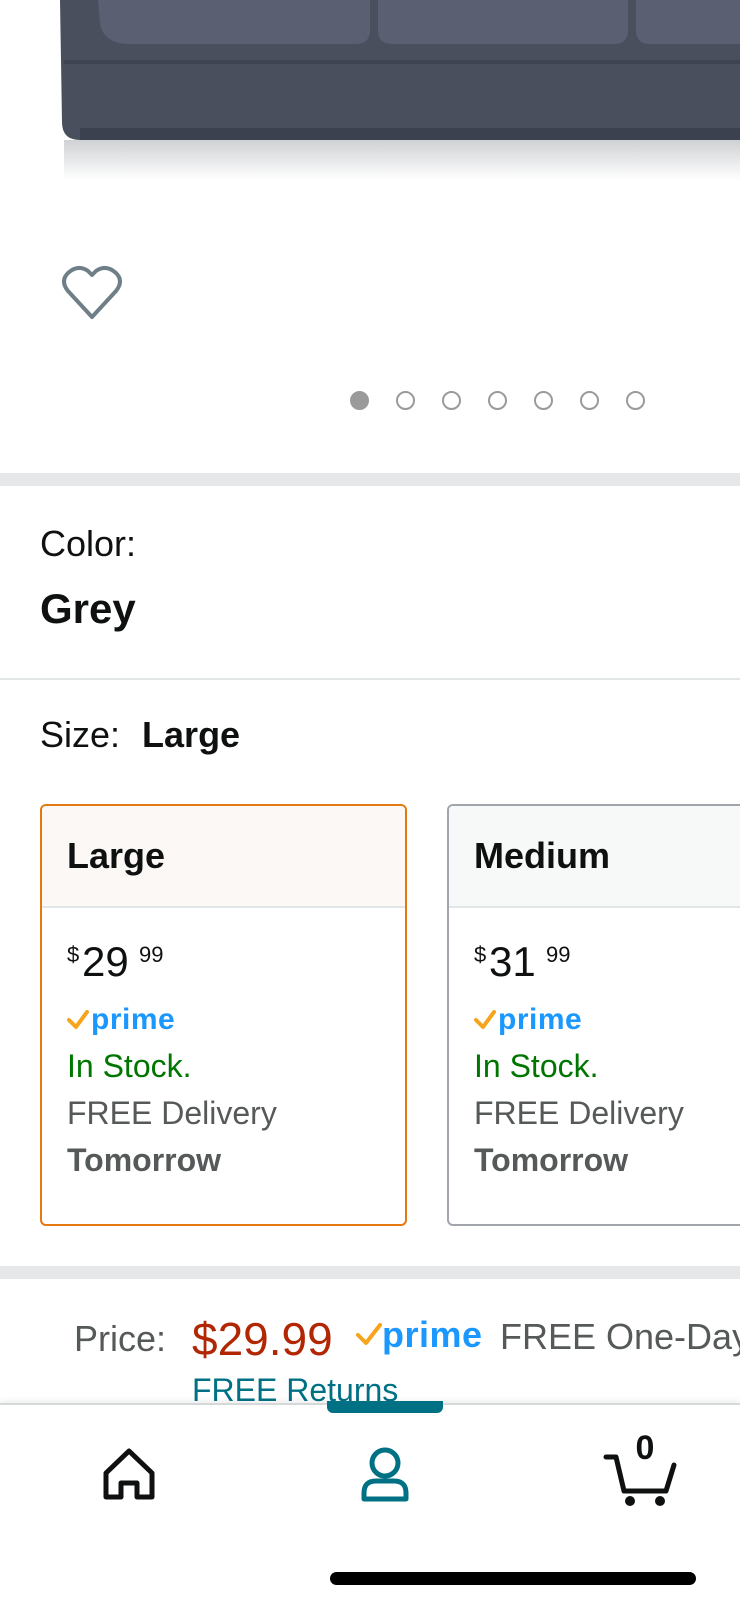 This screenshot has height=1602, width=740. I want to click on price-whole: 31, so click(512, 961).